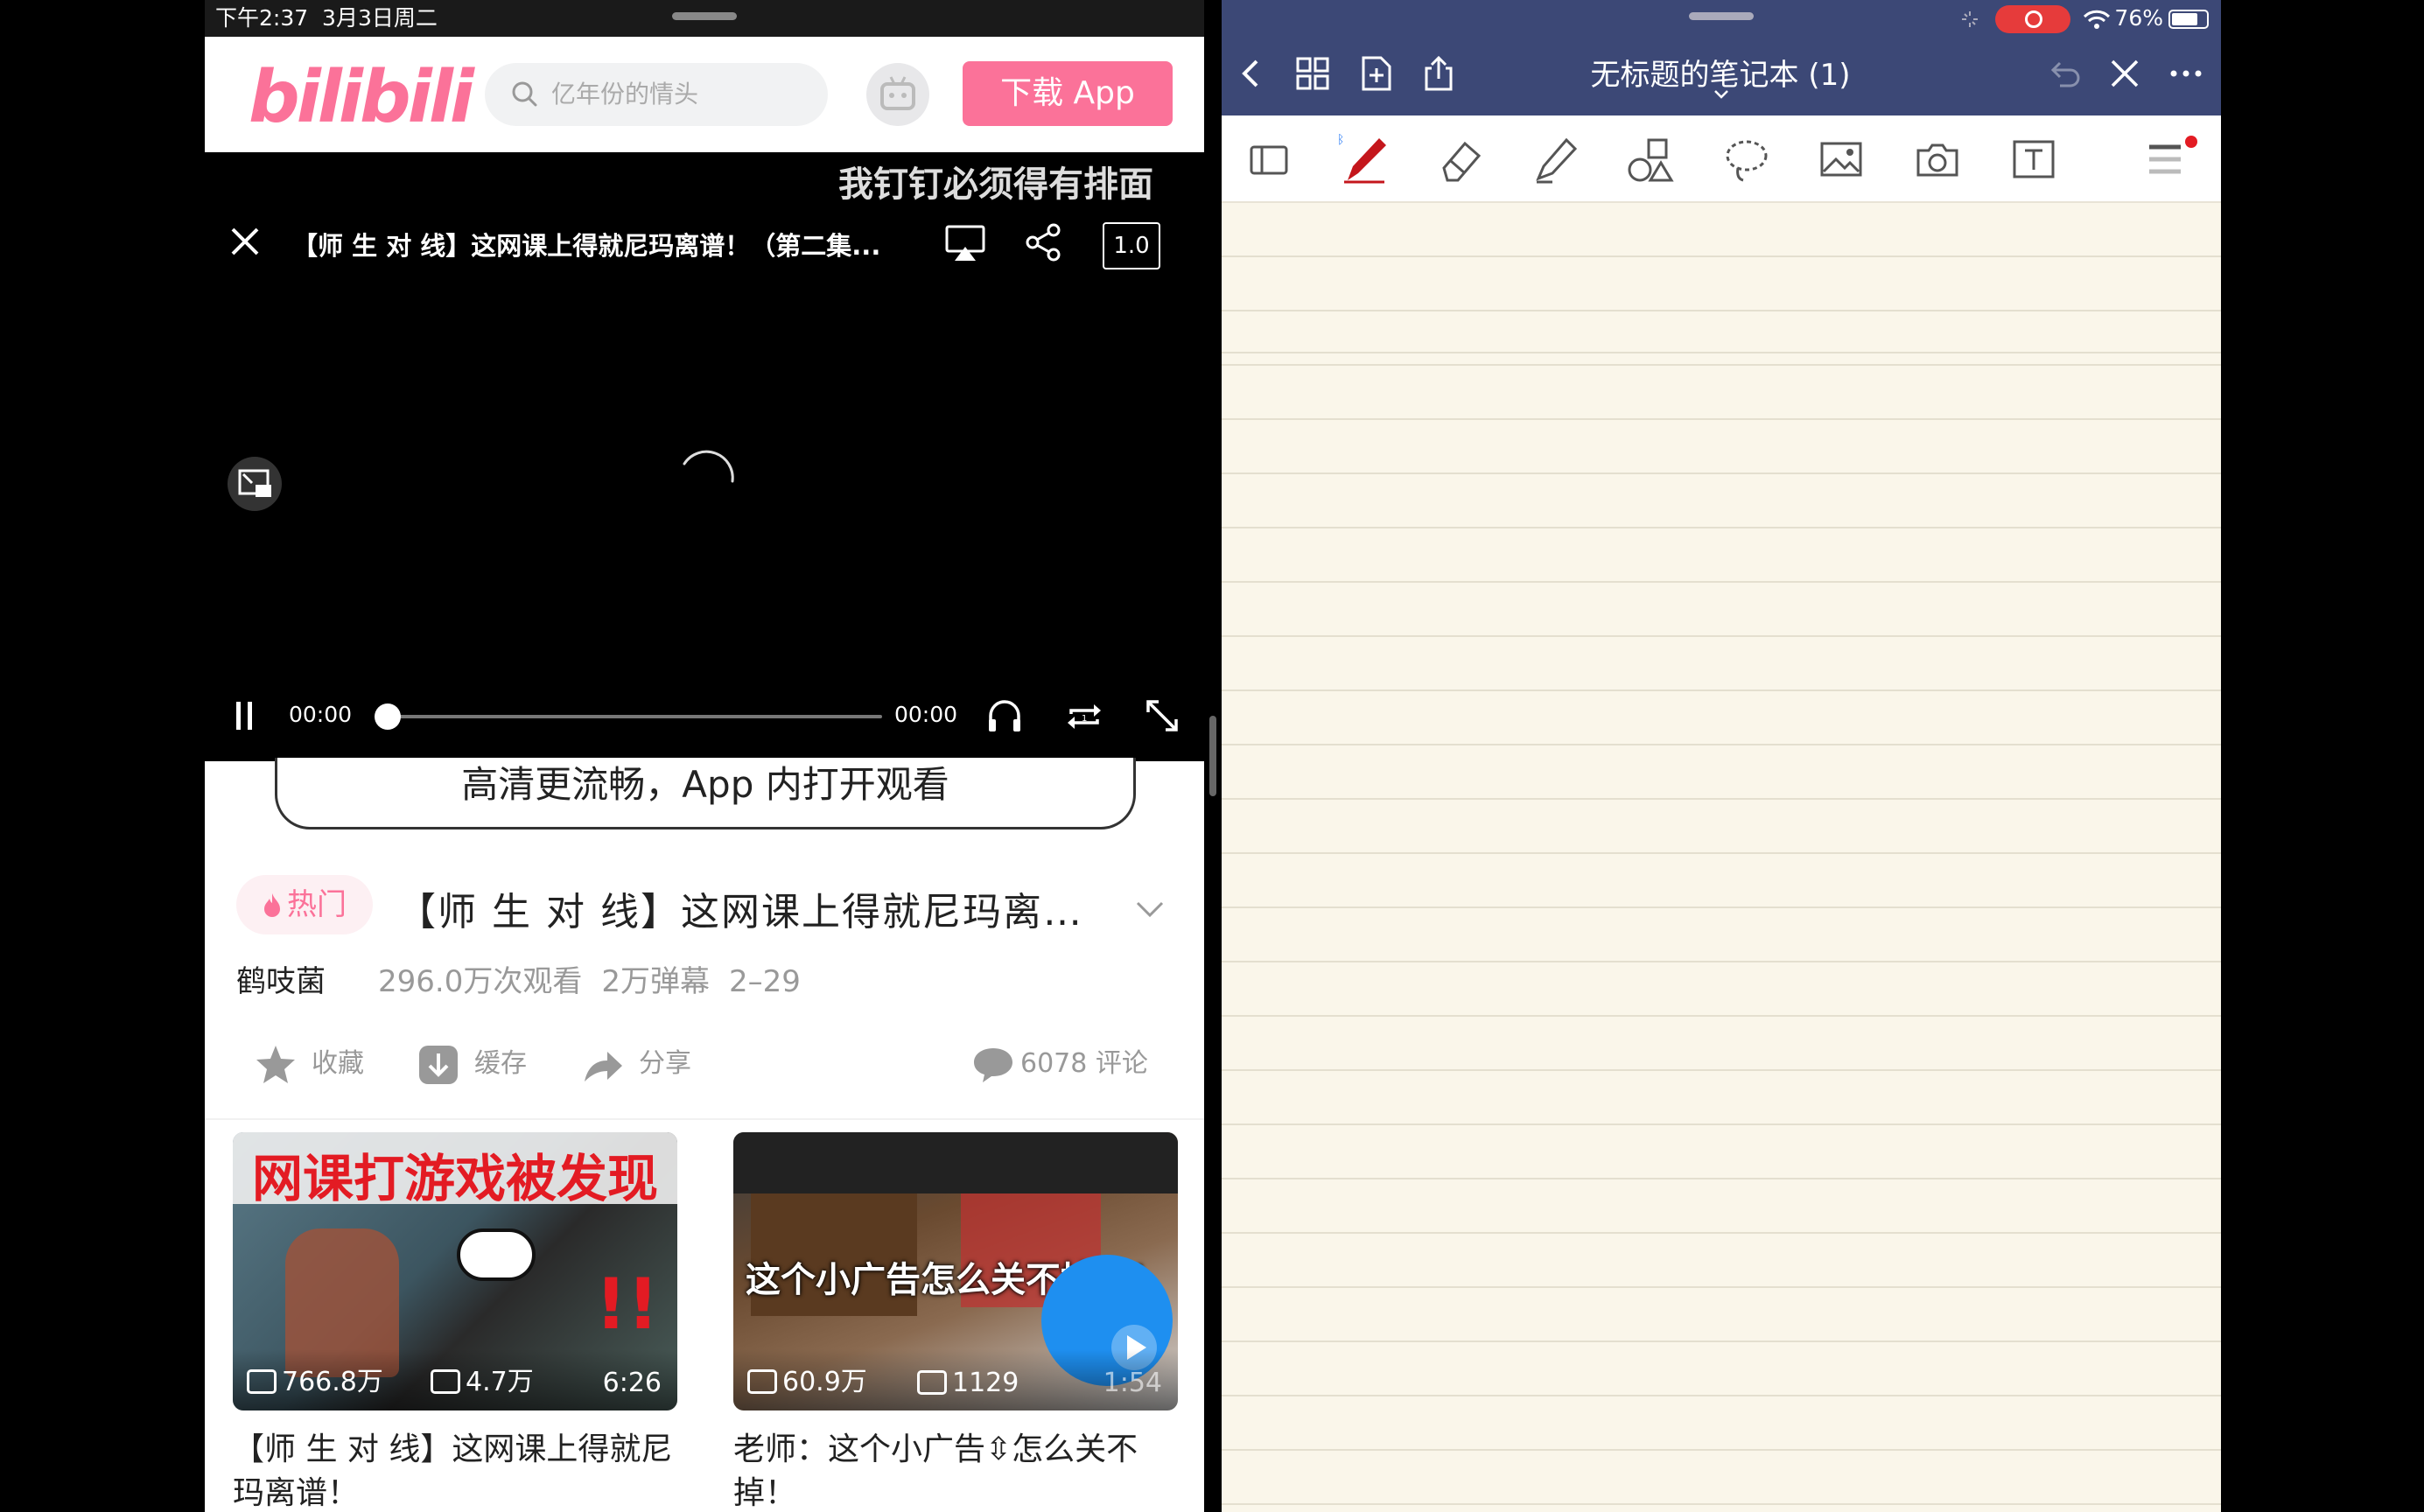 Image resolution: width=2424 pixels, height=1512 pixels. What do you see at coordinates (704, 1119) in the screenshot?
I see `section-divider` at bounding box center [704, 1119].